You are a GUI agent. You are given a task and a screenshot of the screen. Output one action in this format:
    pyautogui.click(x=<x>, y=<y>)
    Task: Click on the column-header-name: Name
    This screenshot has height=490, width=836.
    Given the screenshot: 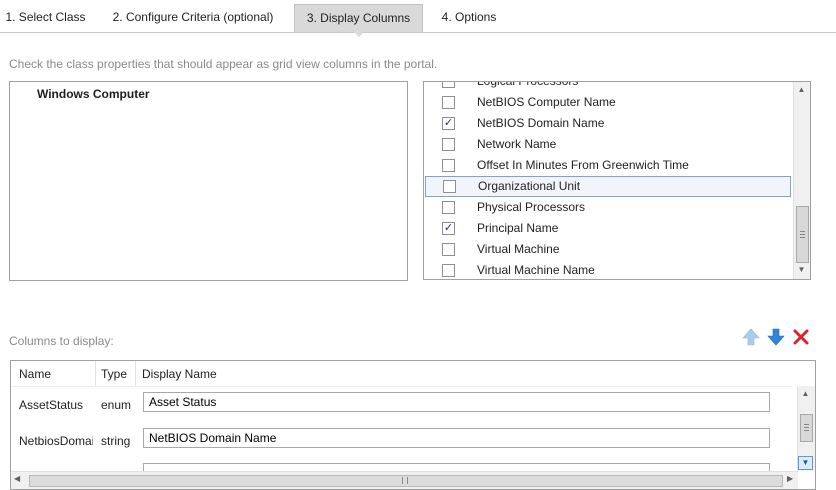 What is the action you would take?
    pyautogui.click(x=35, y=374)
    